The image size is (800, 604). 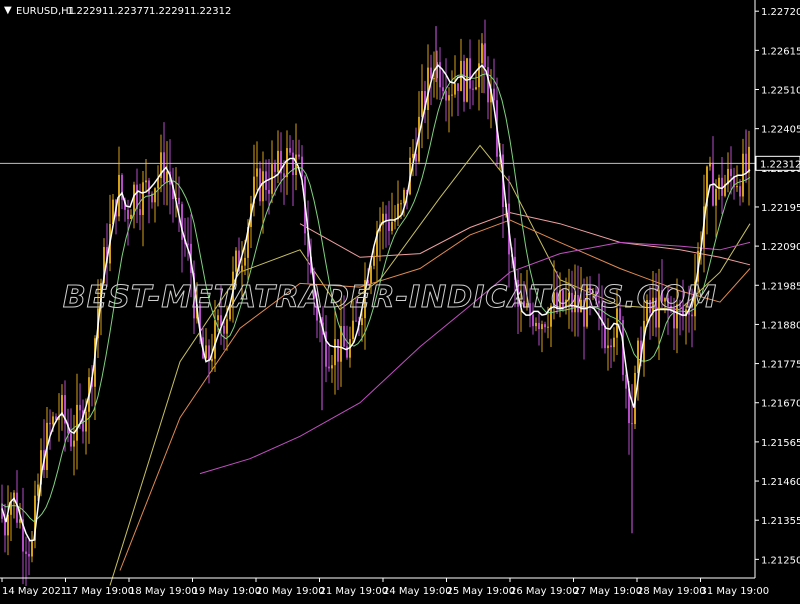 I want to click on price-tick-label: 1.21670, so click(x=780, y=404).